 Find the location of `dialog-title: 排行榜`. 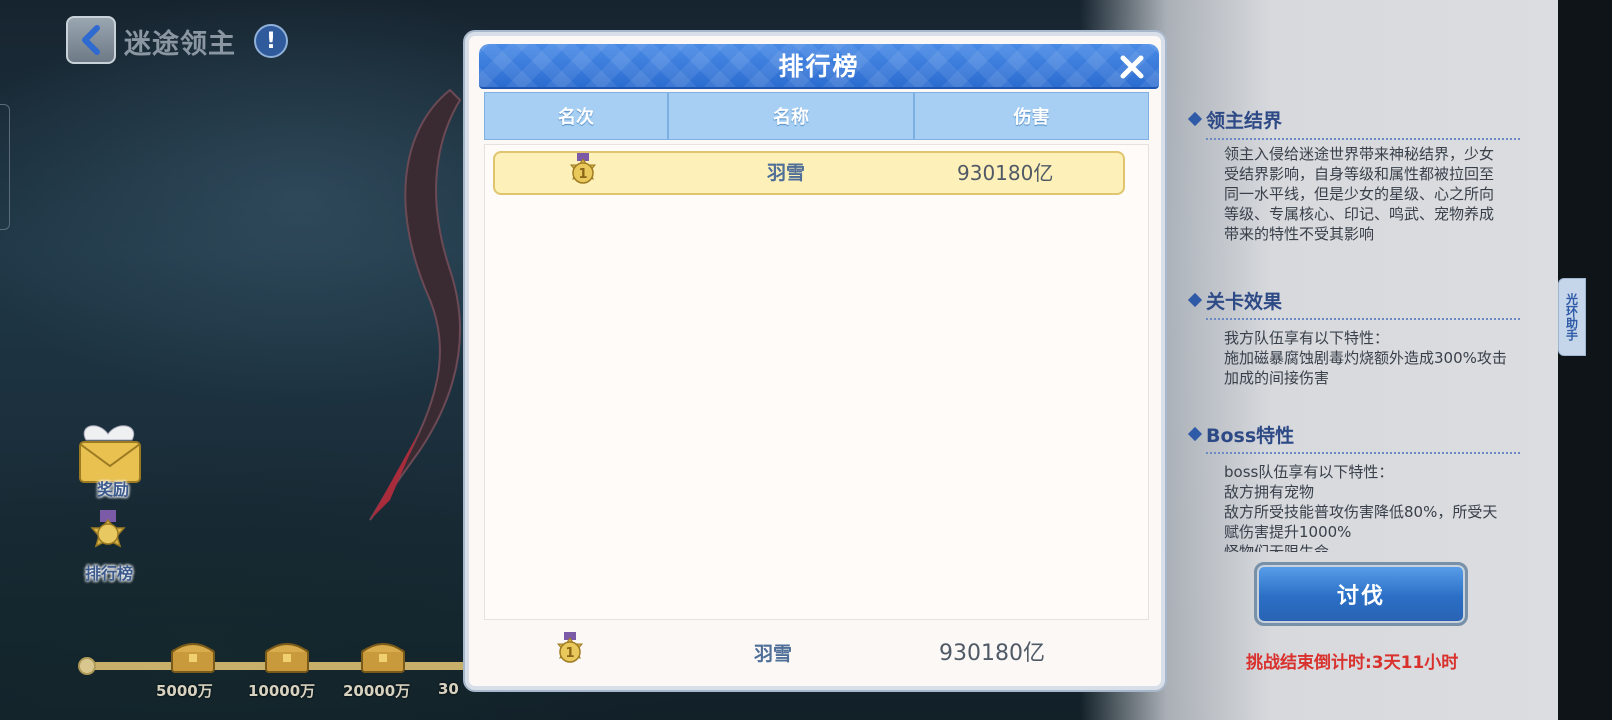

dialog-title: 排行榜 is located at coordinates (819, 66).